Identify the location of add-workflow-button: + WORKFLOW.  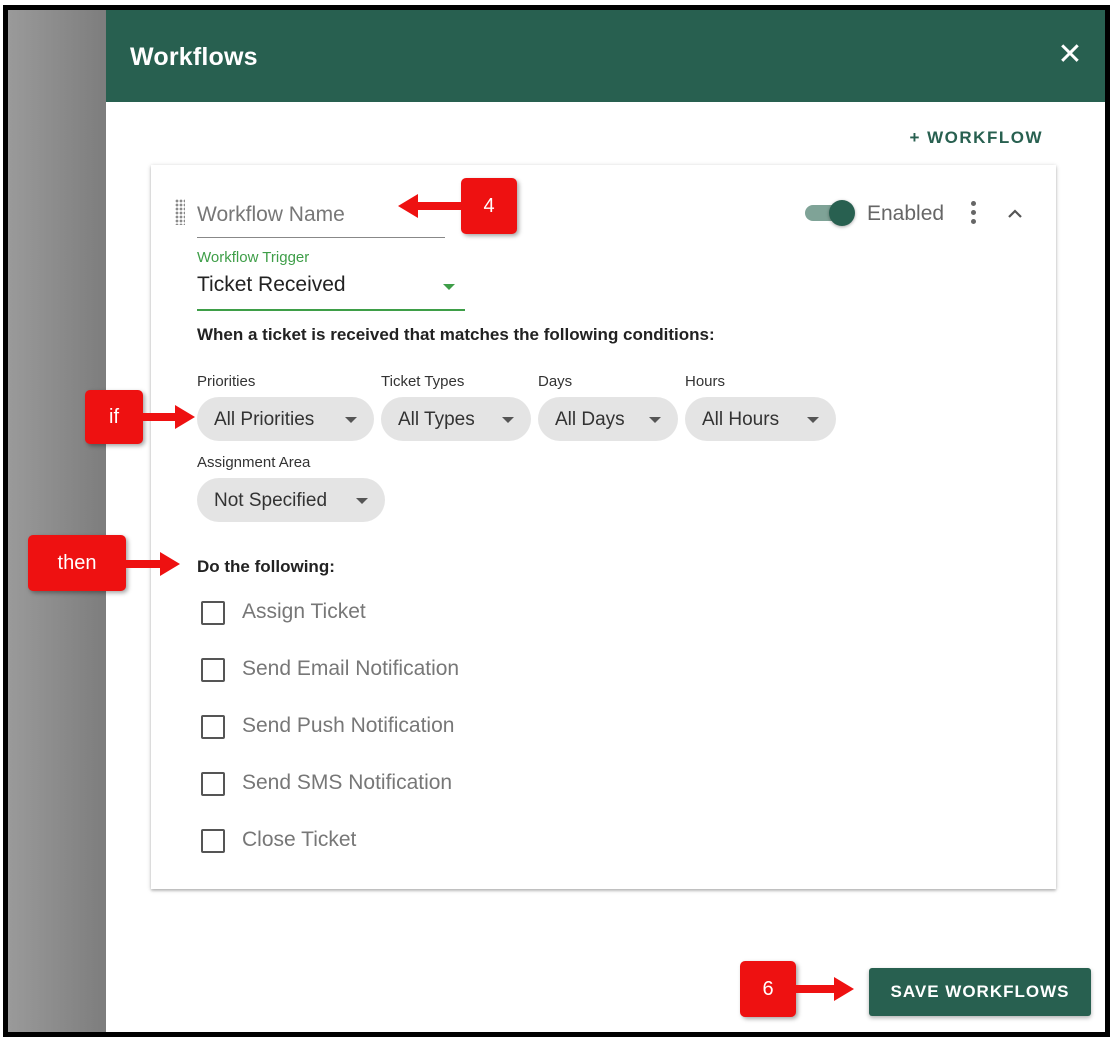
(976, 138).